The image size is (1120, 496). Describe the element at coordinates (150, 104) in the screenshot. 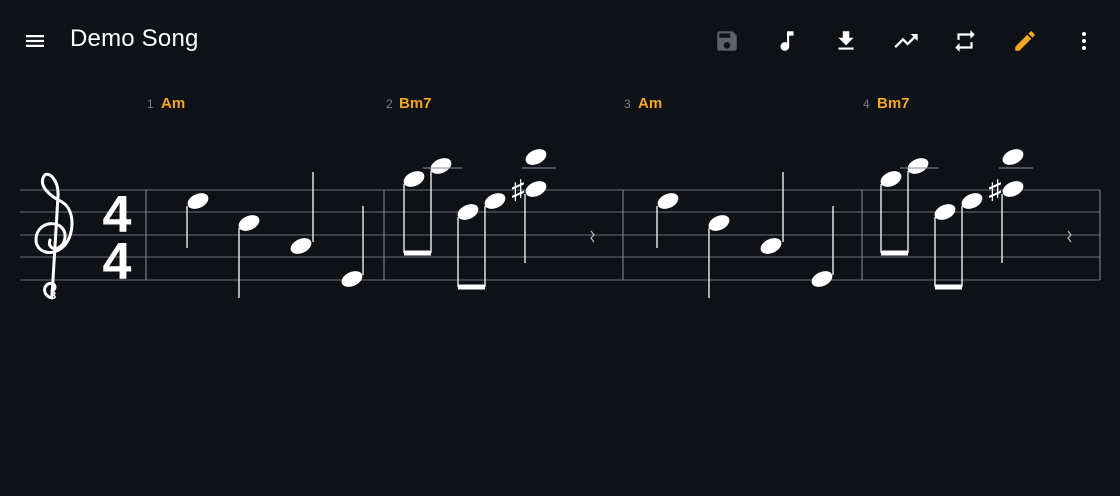

I see `measure-number: 1` at that location.